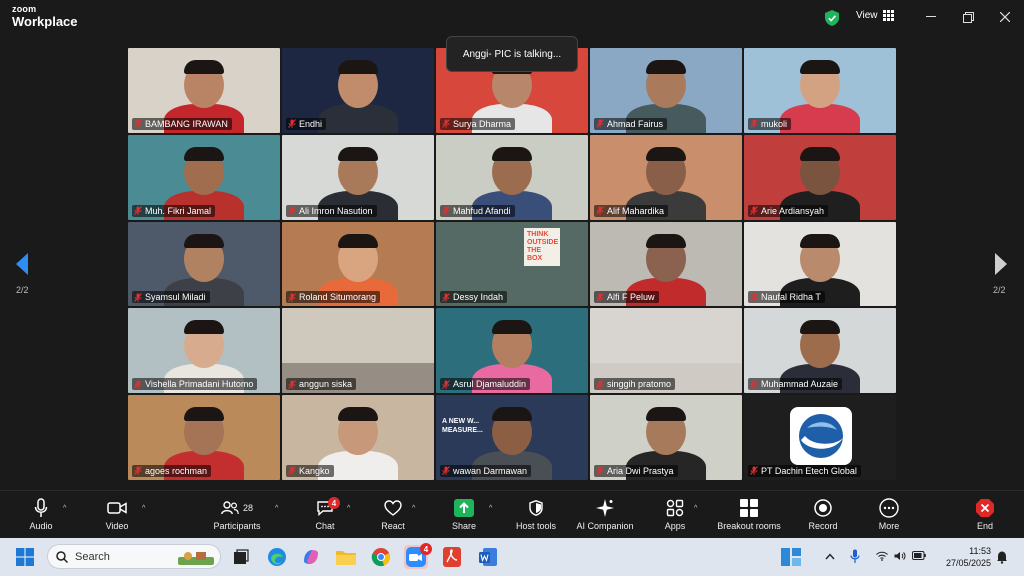  What do you see at coordinates (889, 514) in the screenshot?
I see `more-button: More` at bounding box center [889, 514].